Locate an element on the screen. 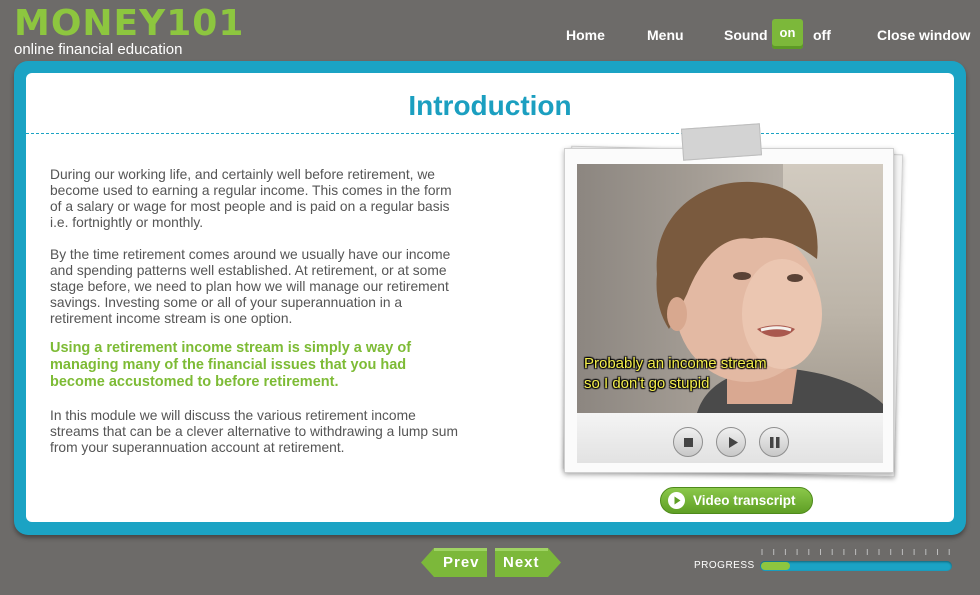  video-transcript-label: Video transcript is located at coordinates (744, 500).